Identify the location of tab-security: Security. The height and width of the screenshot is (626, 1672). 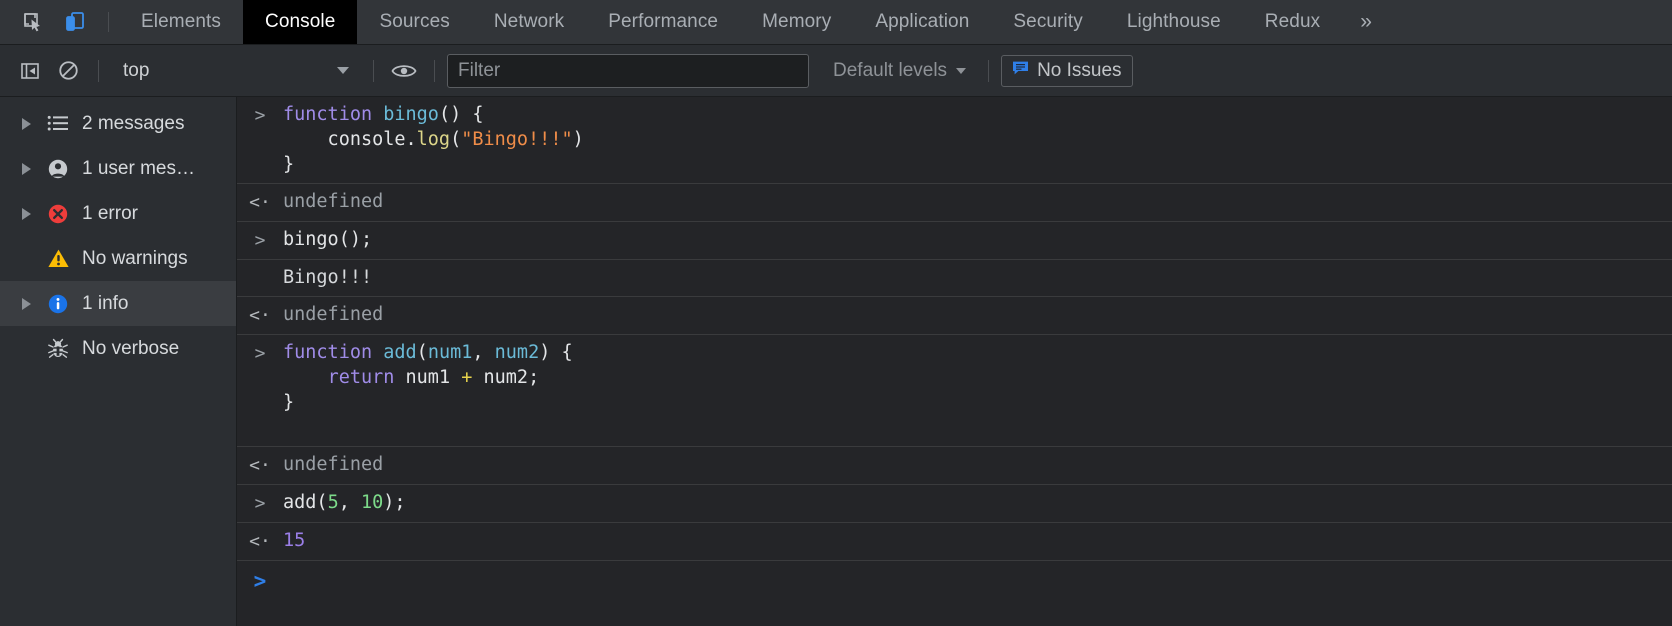
(1047, 22).